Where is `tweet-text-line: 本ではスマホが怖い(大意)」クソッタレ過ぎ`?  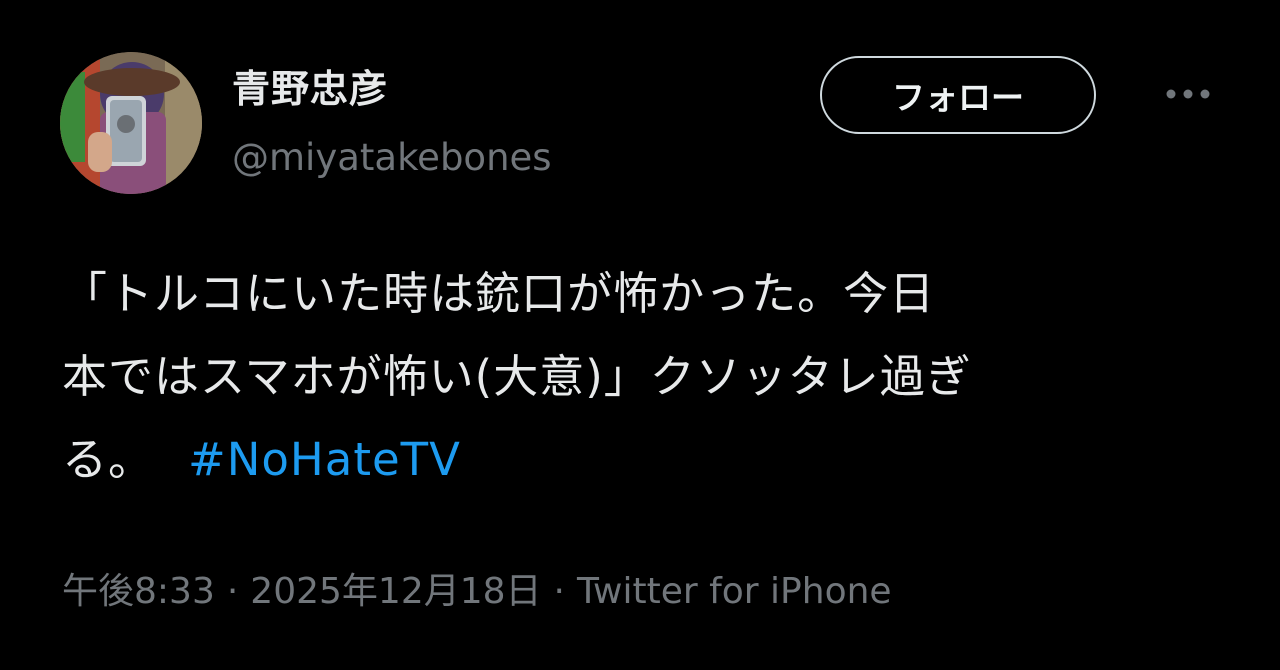 tweet-text-line: 本ではスマホが怖い(大意)」クソッタレ過ぎ is located at coordinates (517, 376).